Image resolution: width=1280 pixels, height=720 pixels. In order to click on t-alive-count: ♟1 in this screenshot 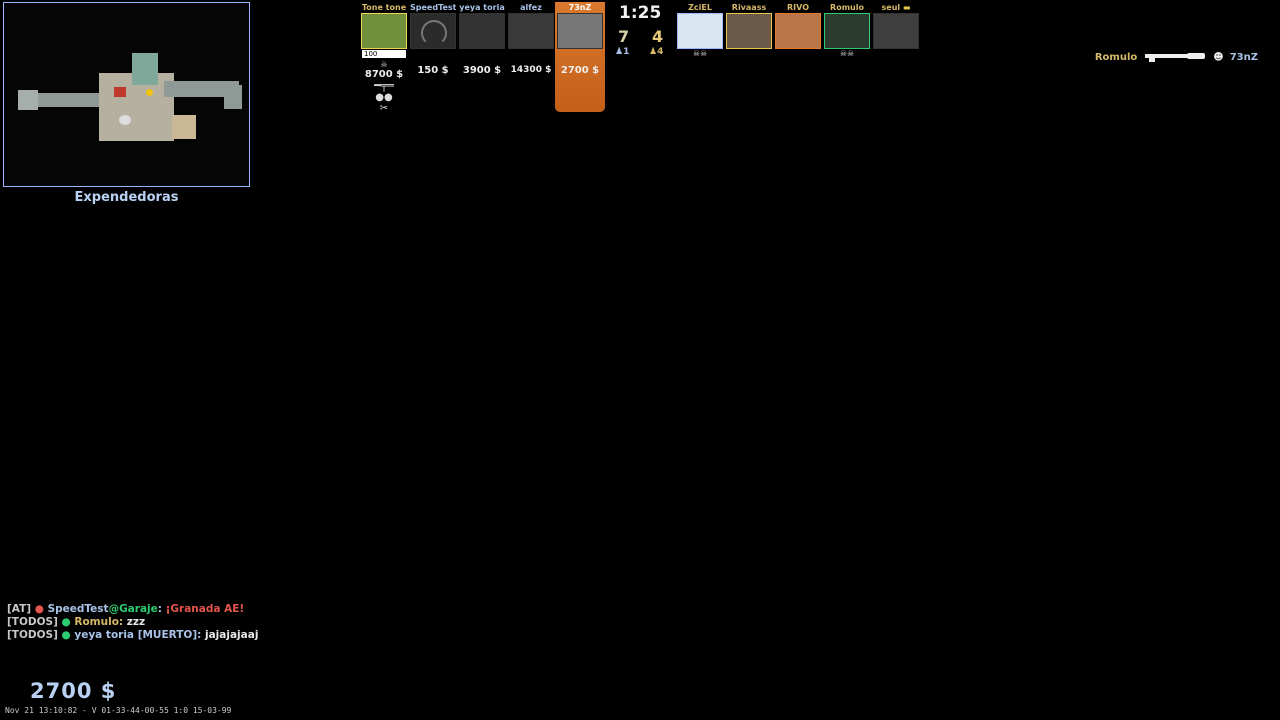, I will do `click(622, 52)`.